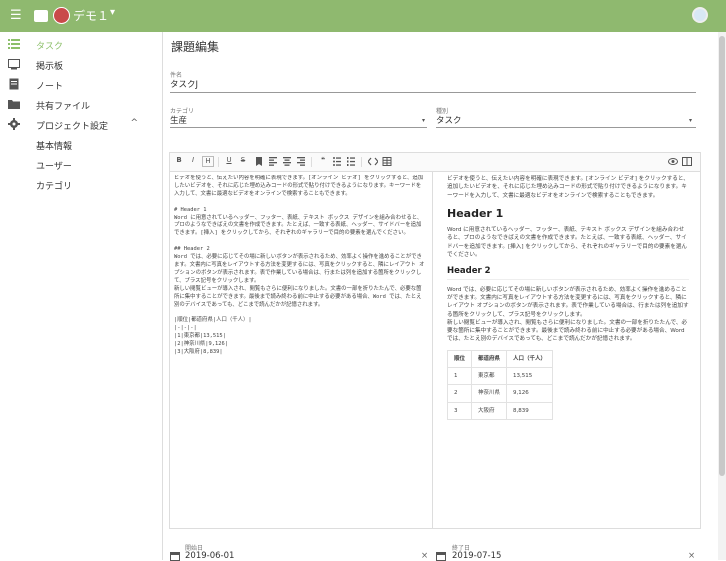  What do you see at coordinates (54, 147) in the screenshot?
I see `sidebar-item-label: 基本情報` at bounding box center [54, 147].